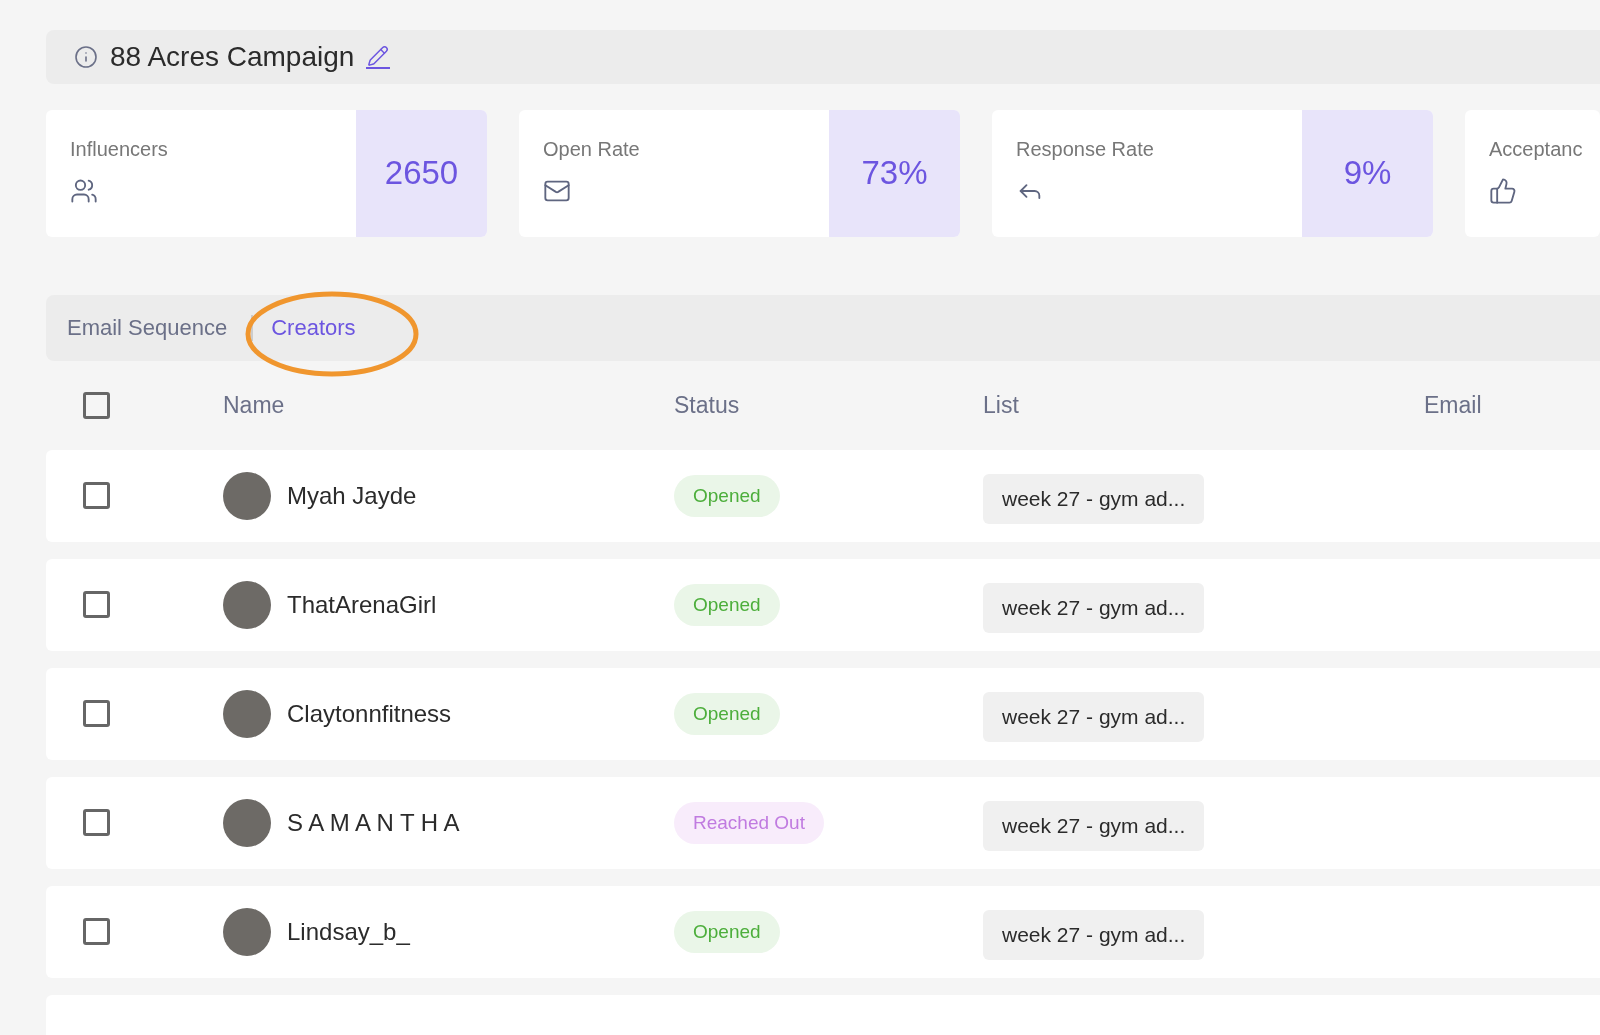  Describe the element at coordinates (373, 823) in the screenshot. I see `creator-name: S A M A N T H A` at that location.